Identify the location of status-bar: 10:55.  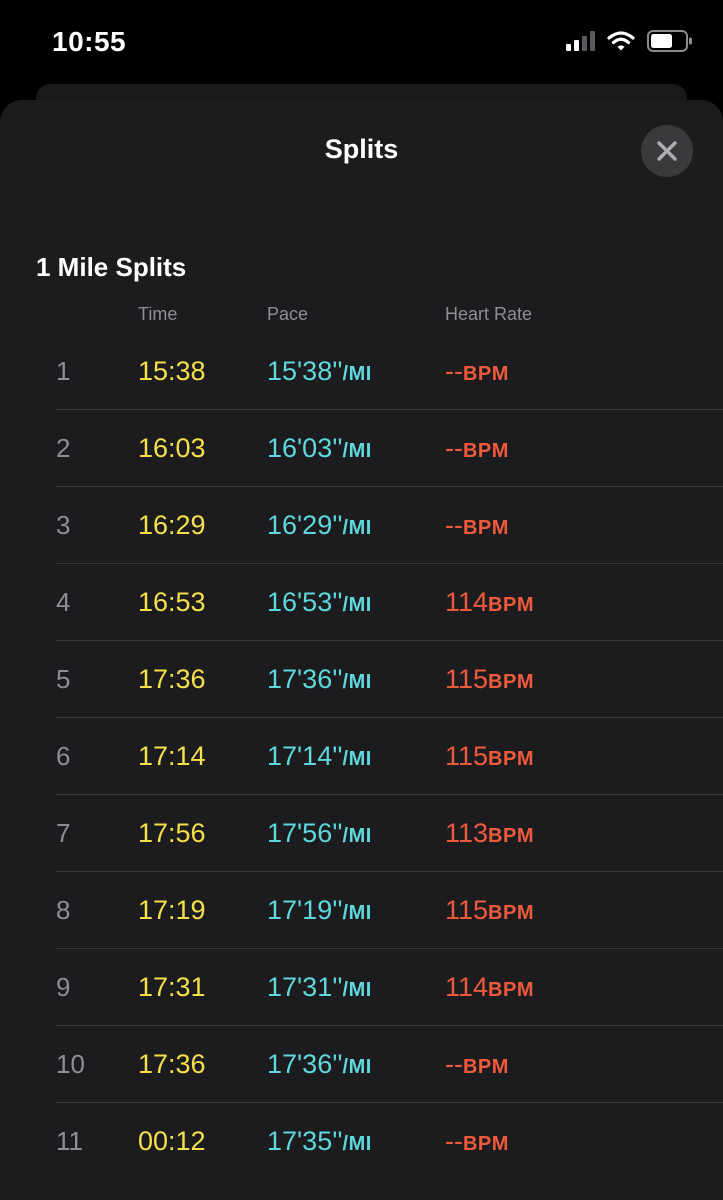
(361, 42).